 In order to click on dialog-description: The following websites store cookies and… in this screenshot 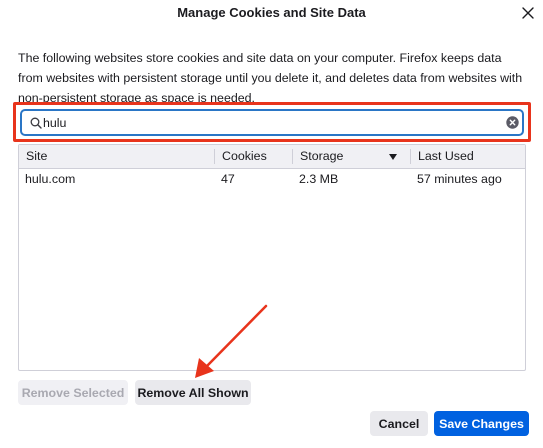, I will do `click(270, 78)`.